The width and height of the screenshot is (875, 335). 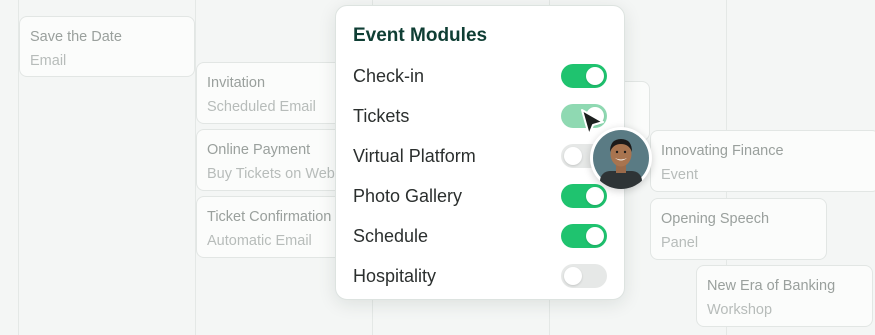 I want to click on pointer-cursor-icon, so click(x=593, y=124).